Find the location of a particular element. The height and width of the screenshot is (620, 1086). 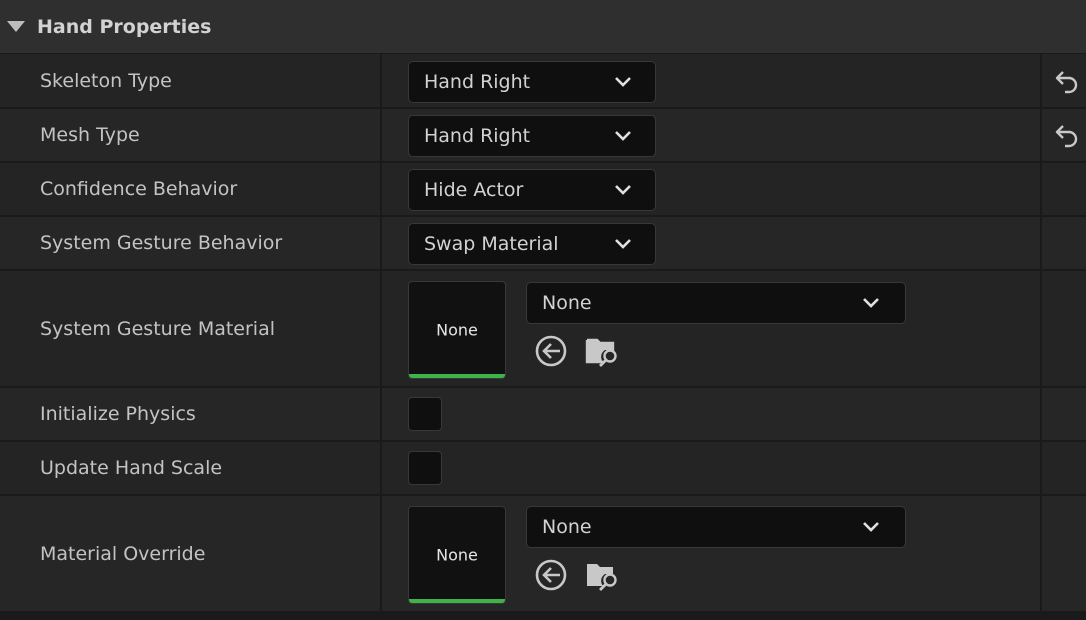

property-row-confidence-behavior: Confidence Behavior Hide Actor is located at coordinates (543, 190).